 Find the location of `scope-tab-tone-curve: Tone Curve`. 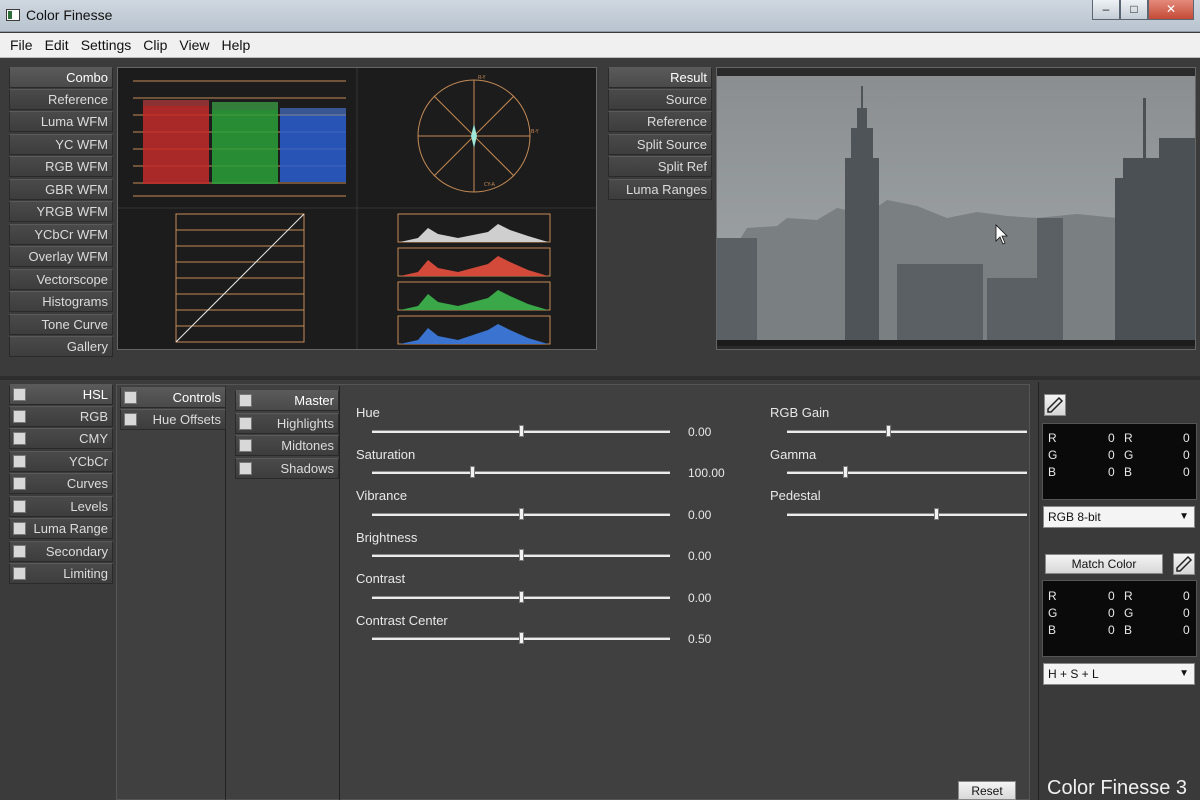

scope-tab-tone-curve: Tone Curve is located at coordinates (61, 324).